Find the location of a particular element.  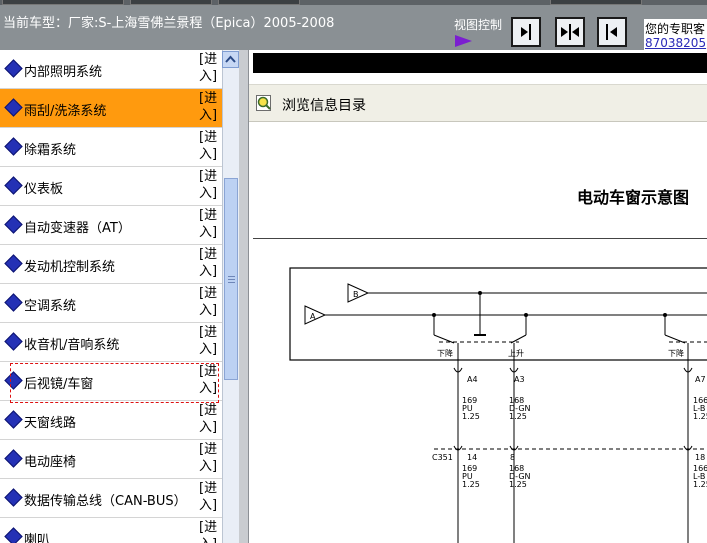

sidebar-item: 天窗线路 [进 入] is located at coordinates (111, 420).